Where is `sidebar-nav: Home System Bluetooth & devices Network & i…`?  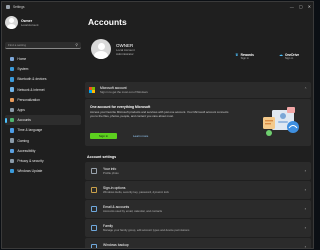
sidebar-nav: Home System Bluetooth & devices Network & i… is located at coordinates (43, 115).